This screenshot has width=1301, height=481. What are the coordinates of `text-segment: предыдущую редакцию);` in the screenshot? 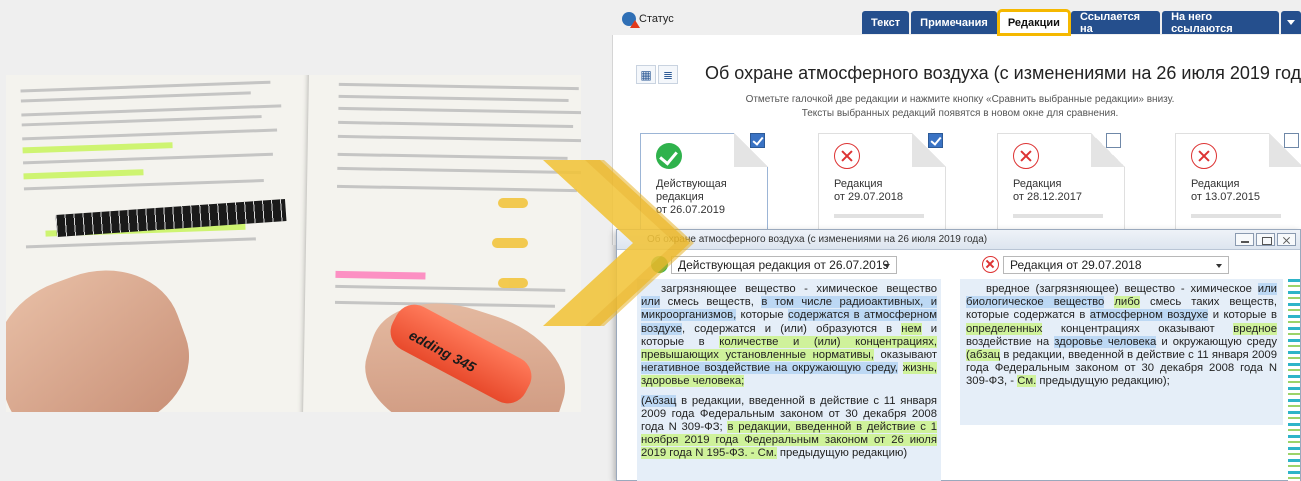 It's located at (1103, 381).